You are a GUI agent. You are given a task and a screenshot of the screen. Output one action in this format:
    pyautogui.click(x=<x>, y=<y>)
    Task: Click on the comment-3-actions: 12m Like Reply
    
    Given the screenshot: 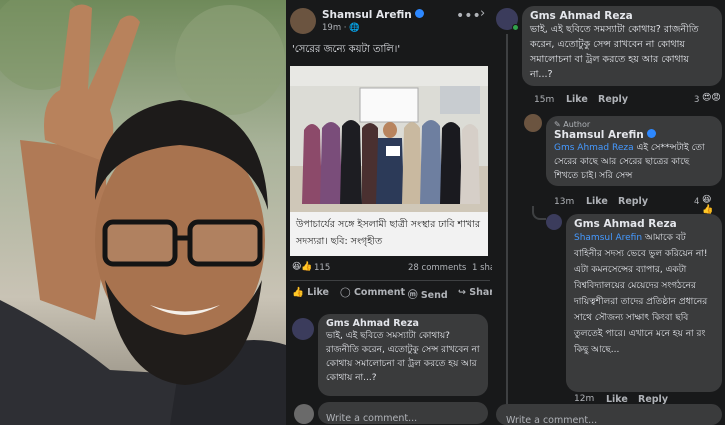 What is the action you would take?
    pyautogui.click(x=648, y=399)
    